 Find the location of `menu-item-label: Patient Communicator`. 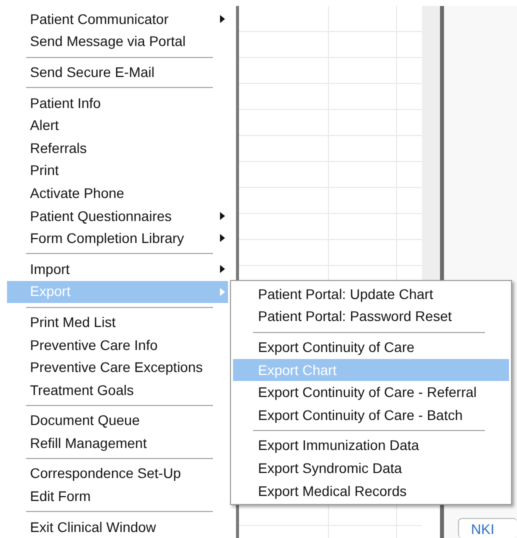

menu-item-label: Patient Communicator is located at coordinates (99, 19).